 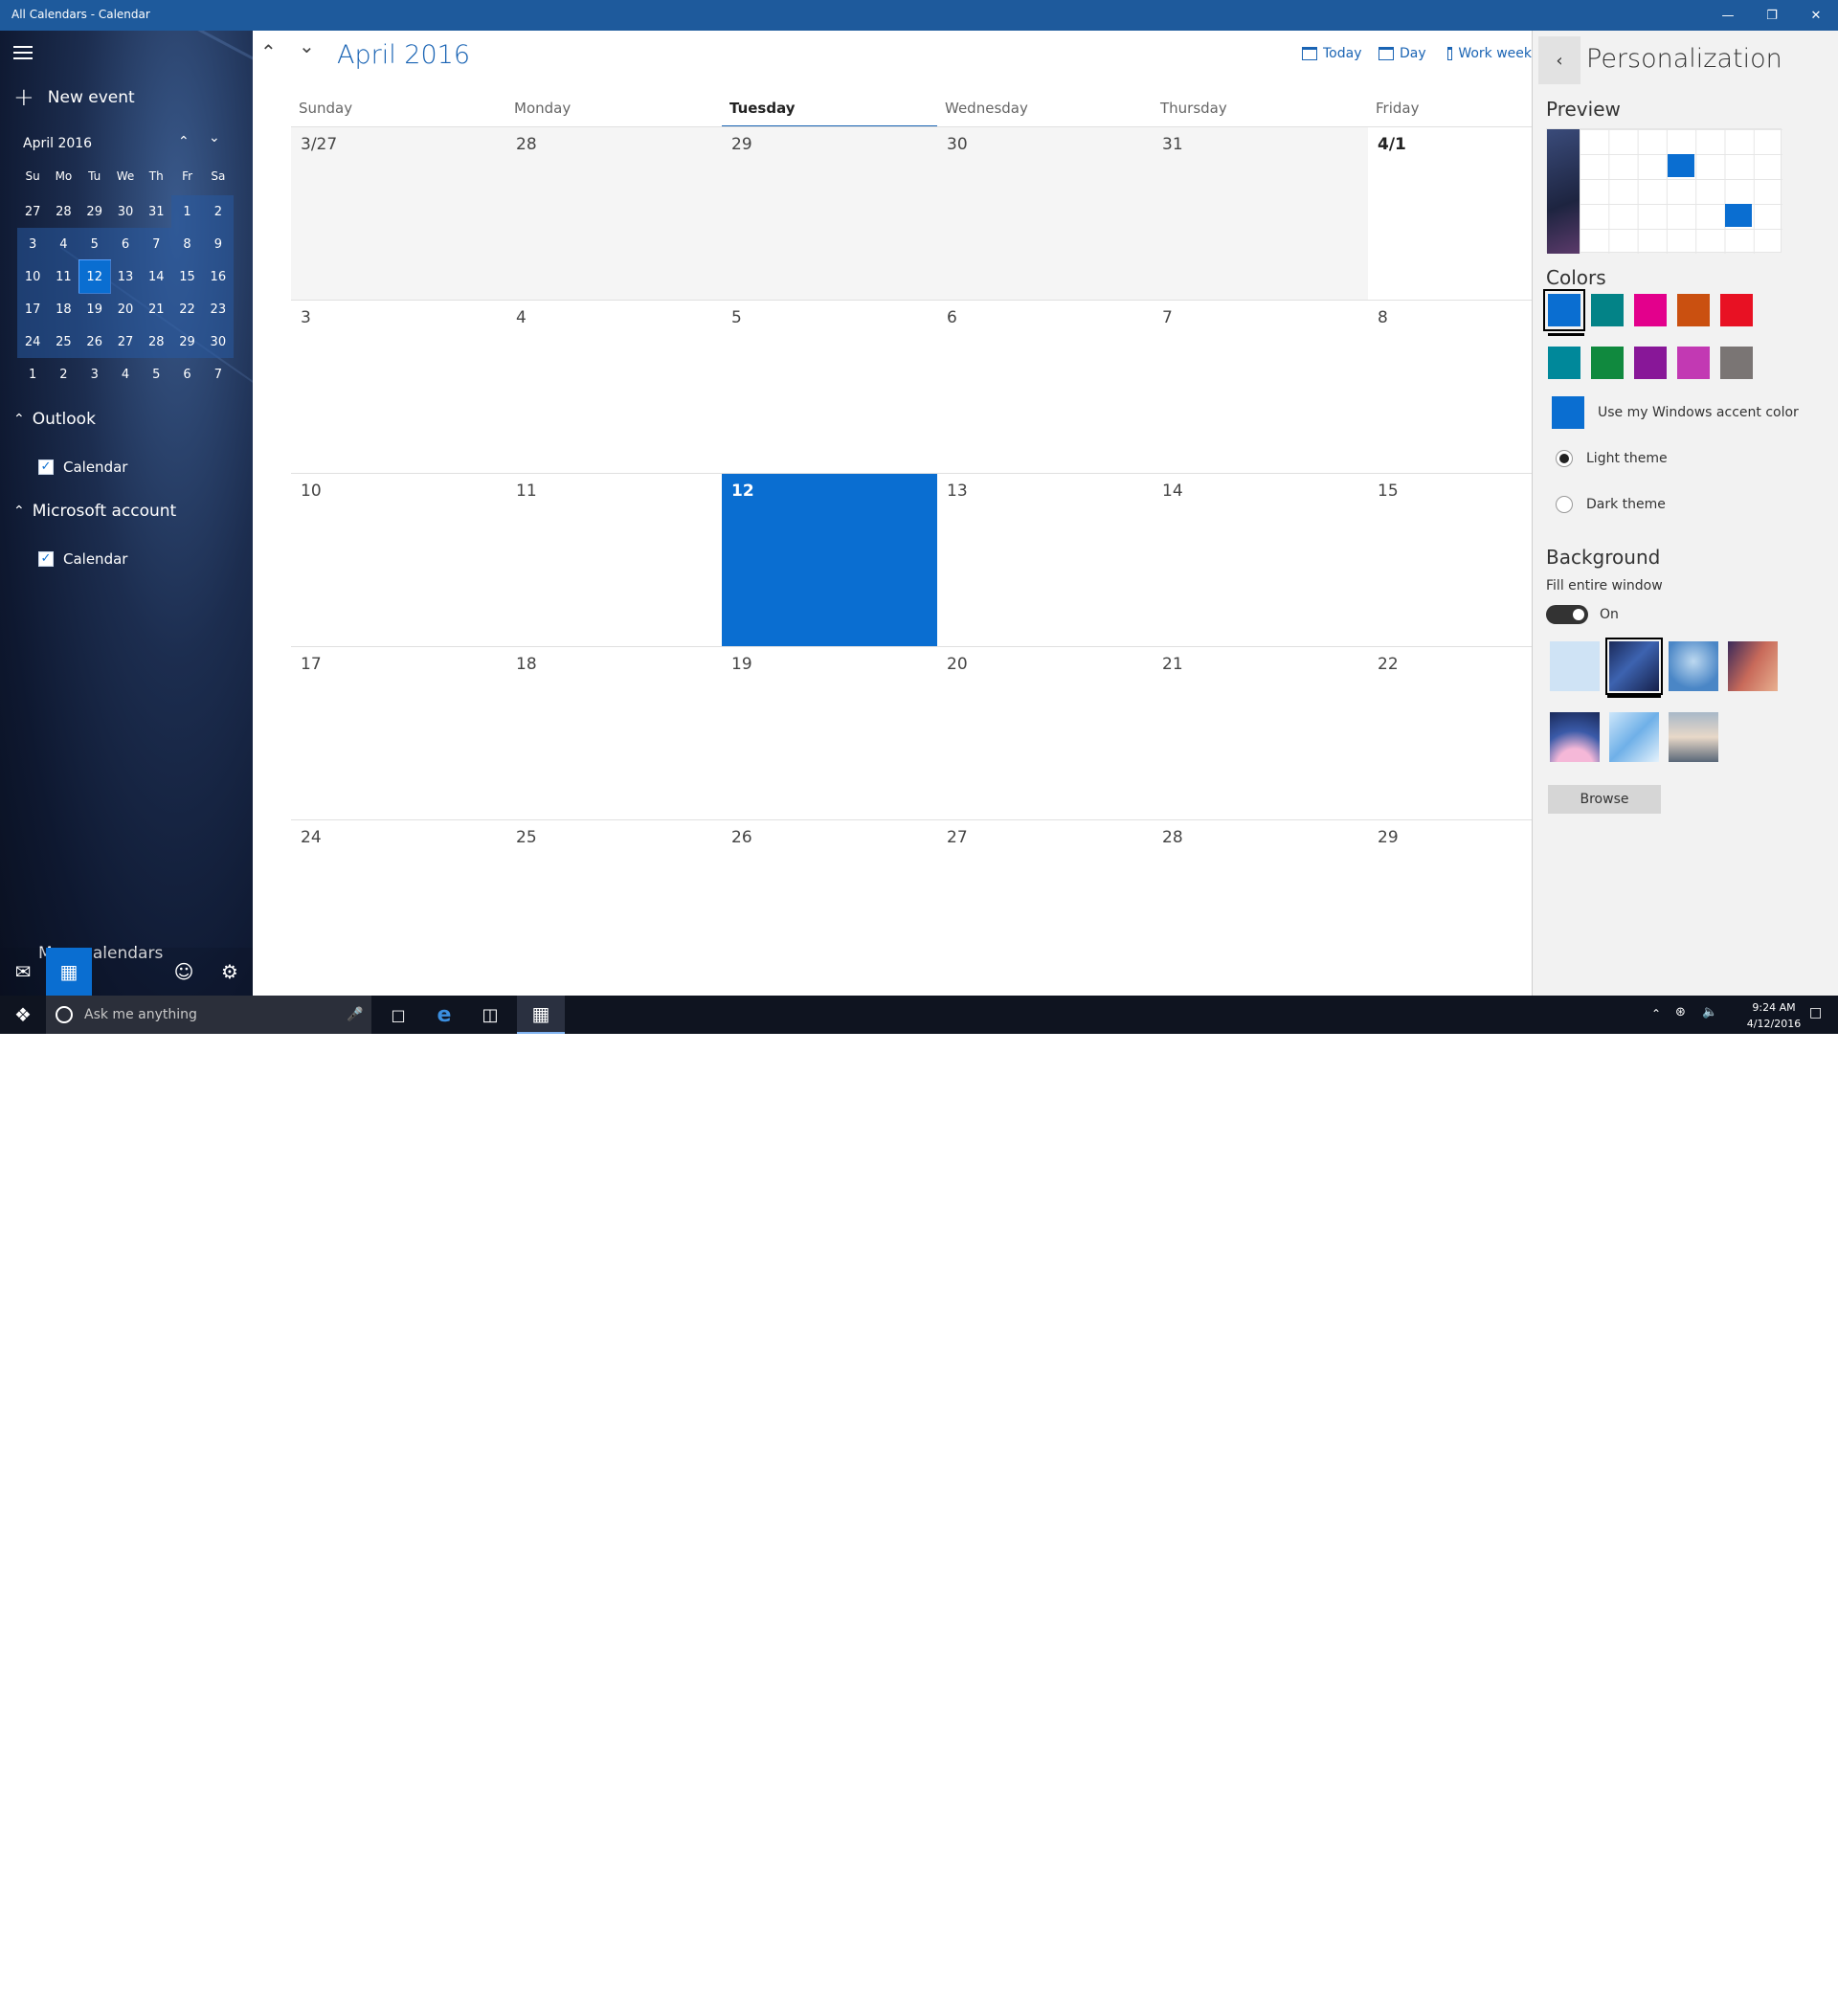 What do you see at coordinates (156, 244) in the screenshot?
I see `mini-calendar-day: 7` at bounding box center [156, 244].